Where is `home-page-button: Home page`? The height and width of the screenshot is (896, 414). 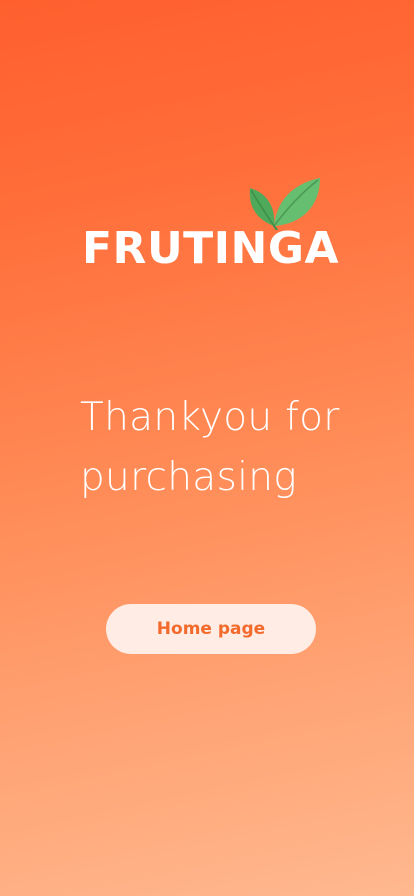 home-page-button: Home page is located at coordinates (211, 629).